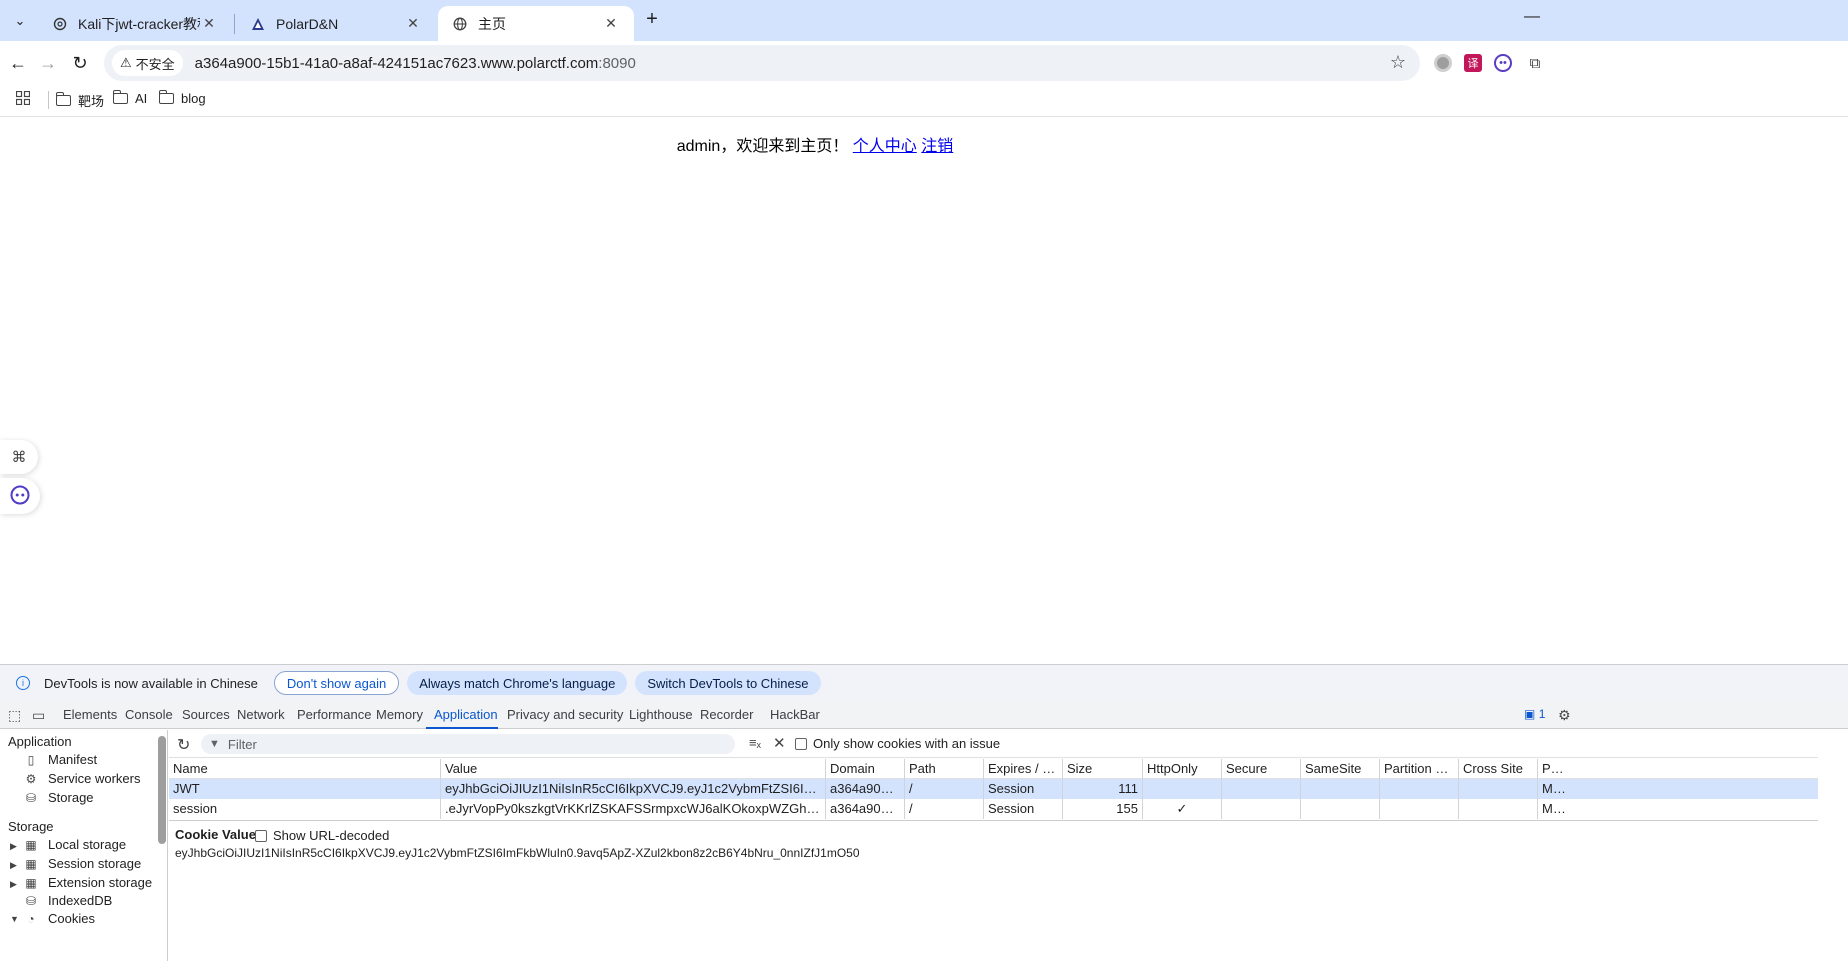  I want to click on issues-badge: ▣ 1, so click(1534, 714).